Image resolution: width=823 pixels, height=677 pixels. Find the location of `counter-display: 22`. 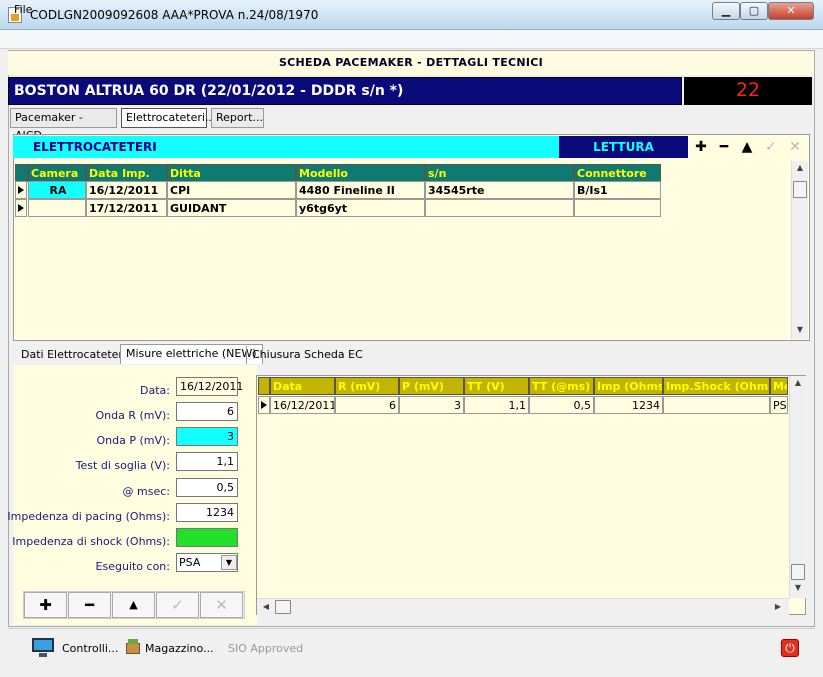

counter-display: 22 is located at coordinates (748, 91).